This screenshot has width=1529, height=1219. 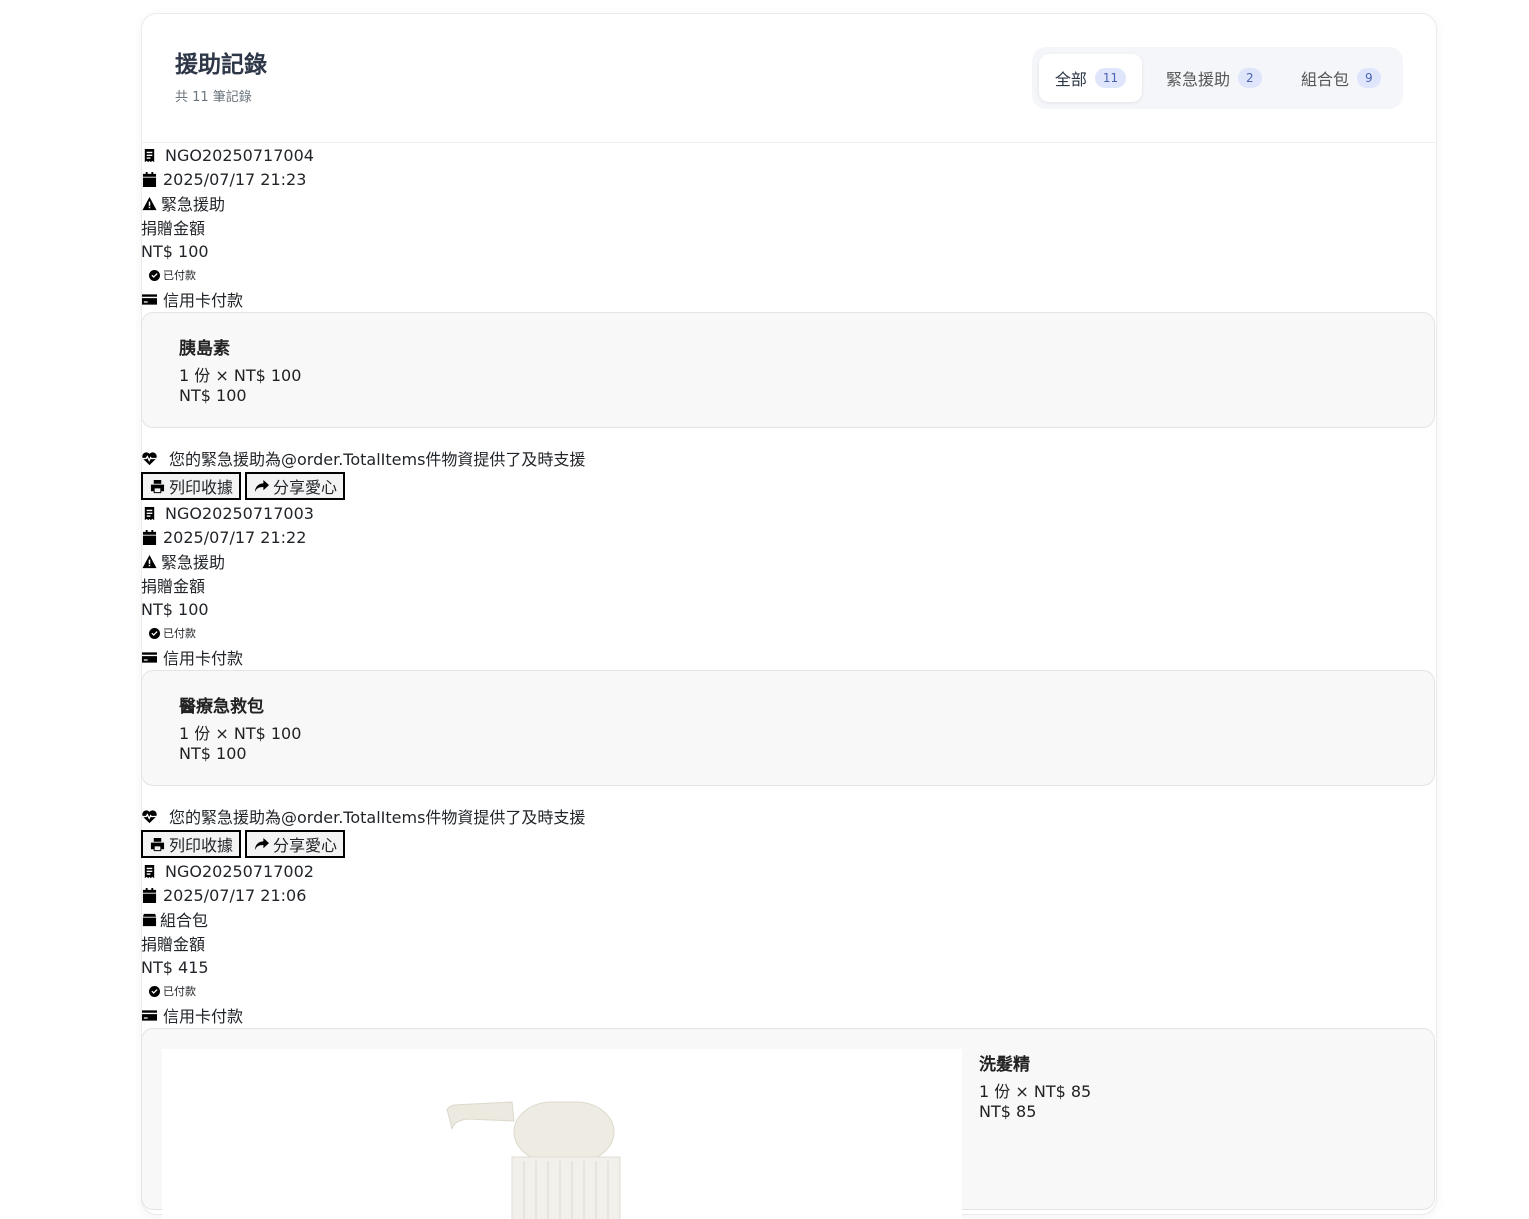 What do you see at coordinates (235, 895) in the screenshot?
I see `order-date: 2025/07/17 21:06` at bounding box center [235, 895].